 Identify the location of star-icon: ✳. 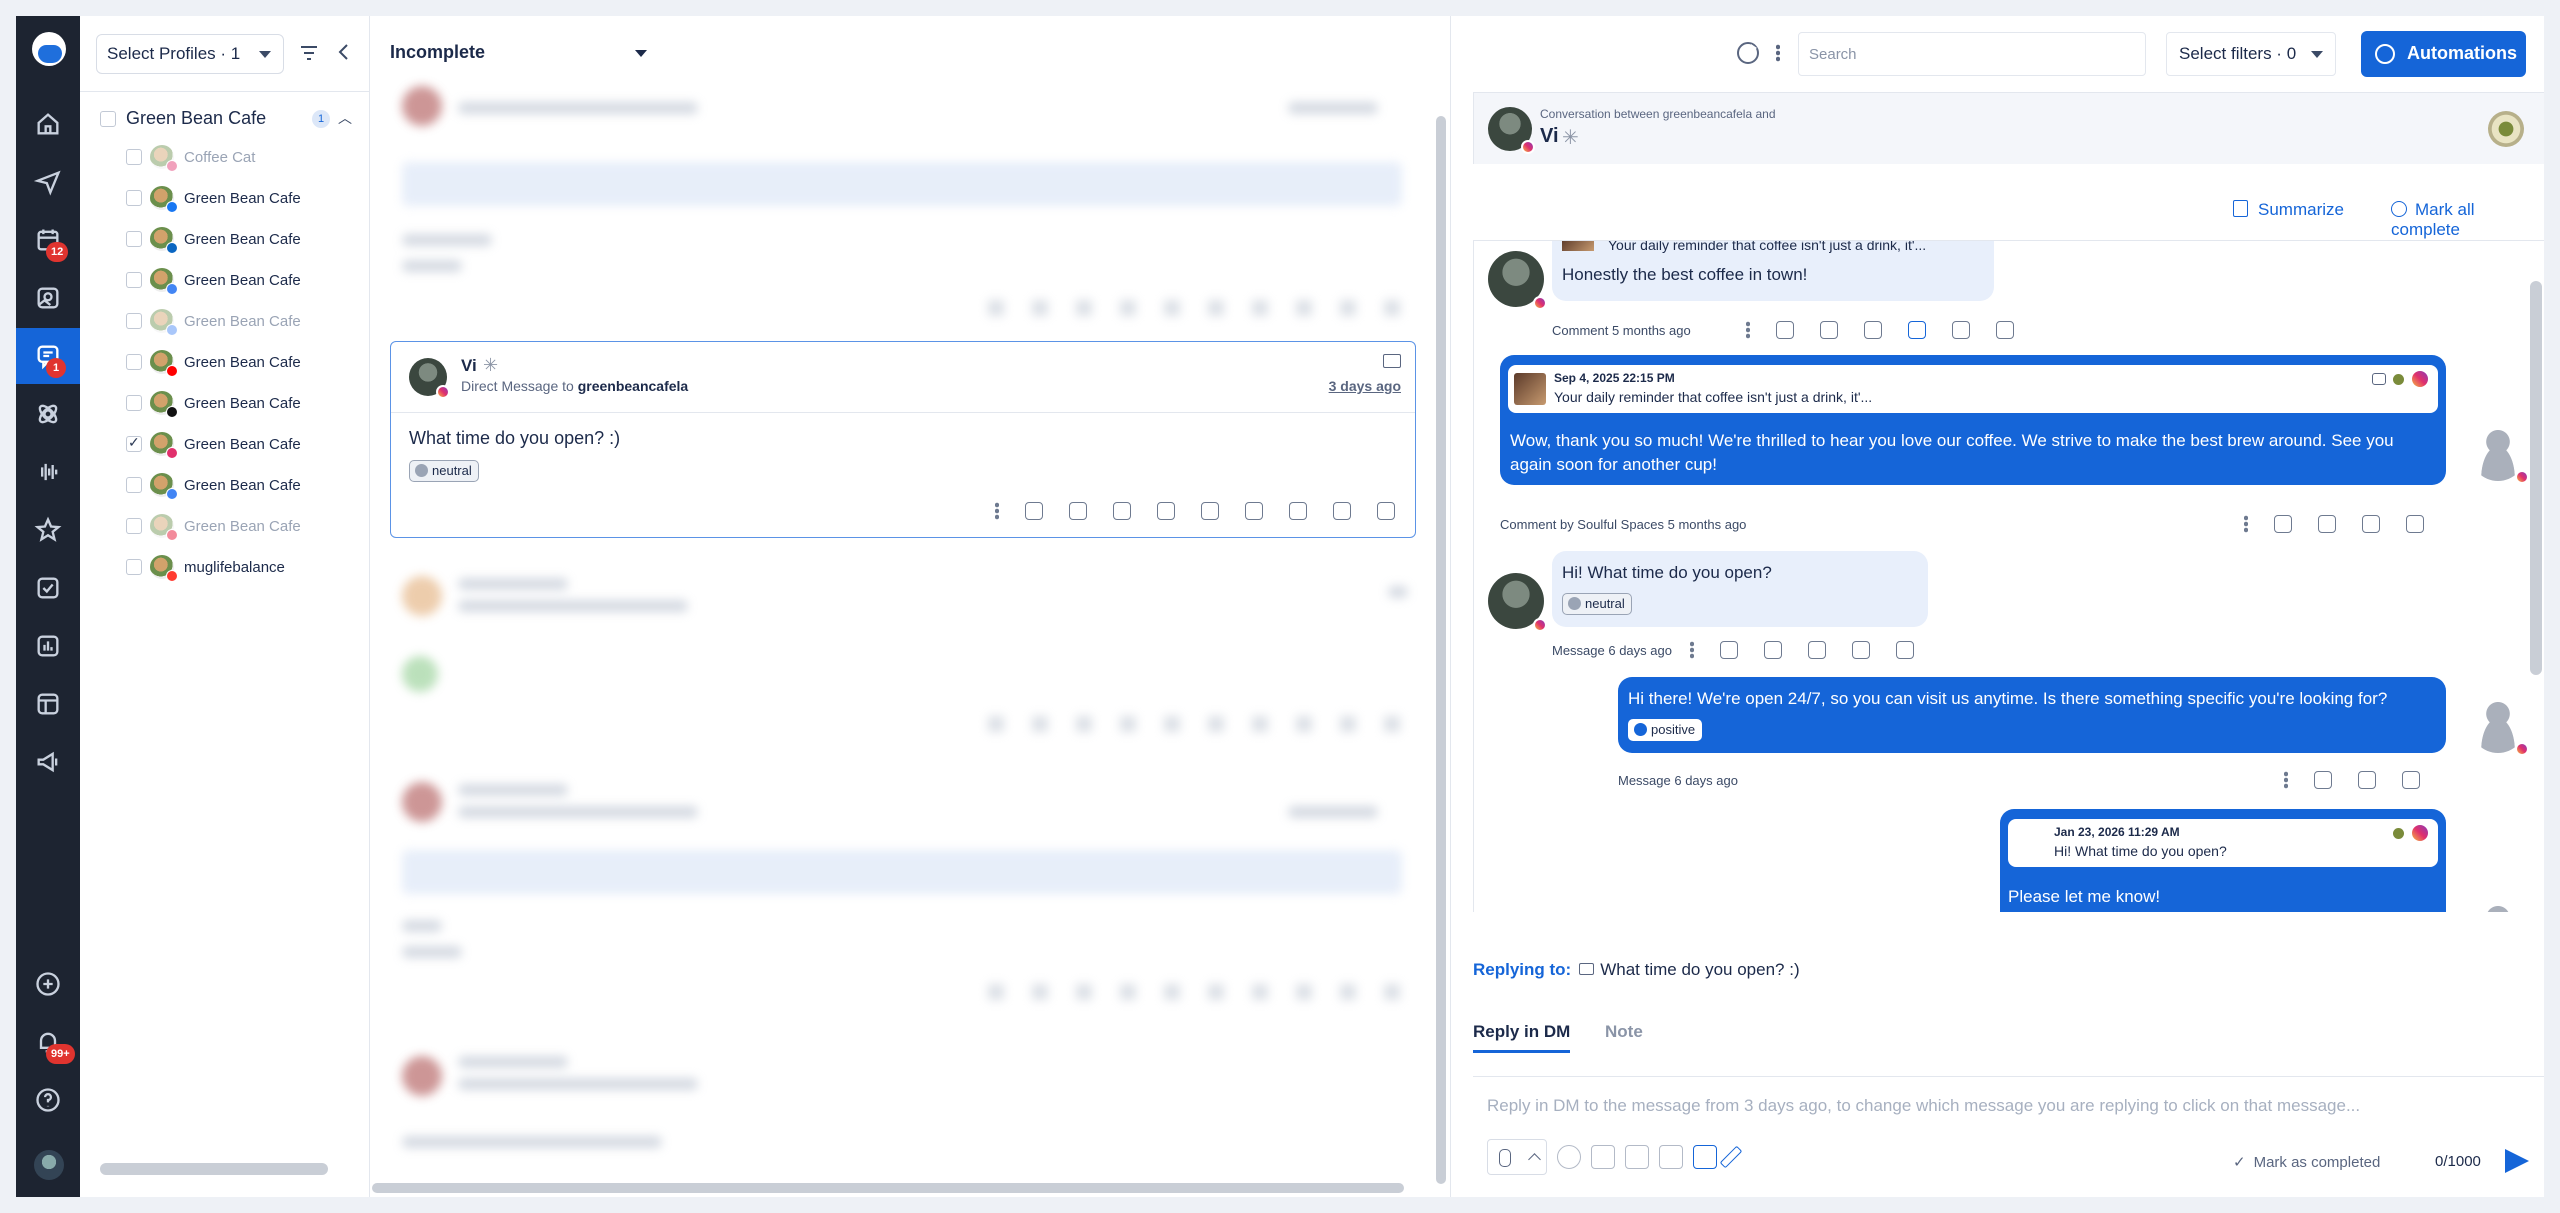
(490, 365).